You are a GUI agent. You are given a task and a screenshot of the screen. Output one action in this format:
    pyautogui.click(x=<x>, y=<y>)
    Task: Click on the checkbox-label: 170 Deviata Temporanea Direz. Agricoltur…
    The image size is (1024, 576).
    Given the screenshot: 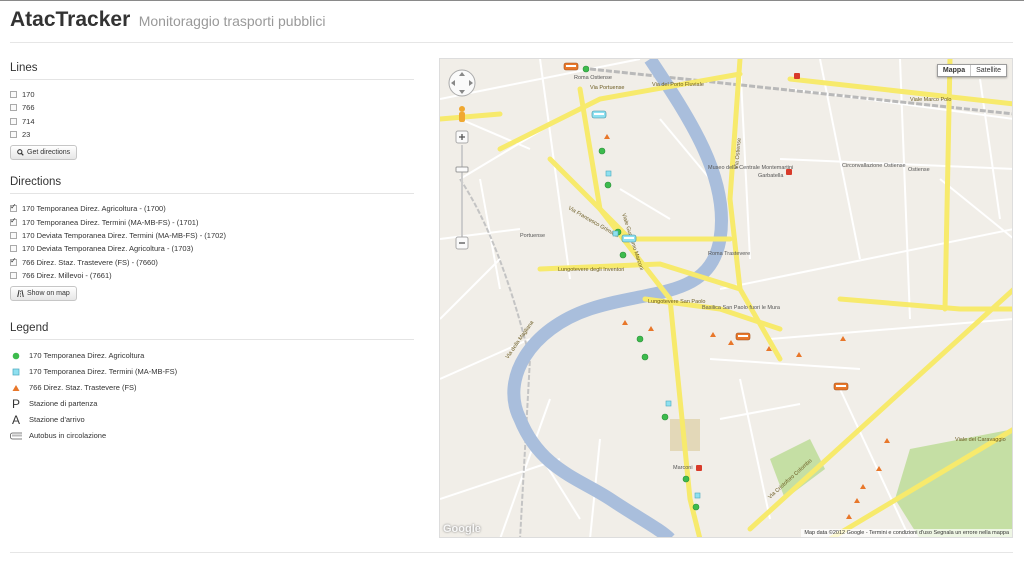 What is the action you would take?
    pyautogui.click(x=108, y=249)
    